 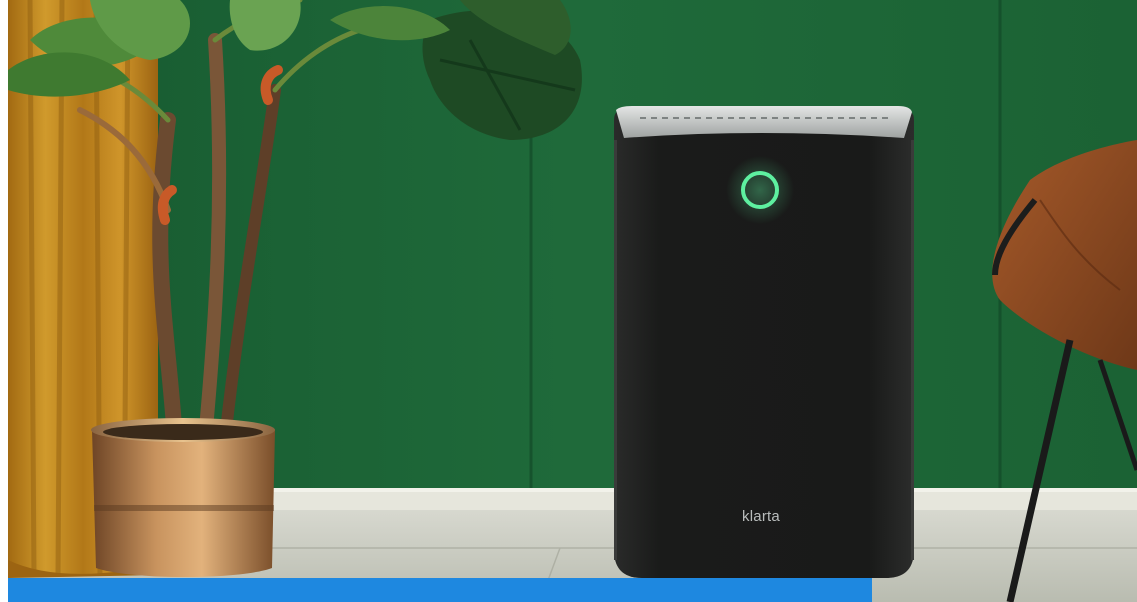 What do you see at coordinates (440, 590) in the screenshot?
I see `caption-bar` at bounding box center [440, 590].